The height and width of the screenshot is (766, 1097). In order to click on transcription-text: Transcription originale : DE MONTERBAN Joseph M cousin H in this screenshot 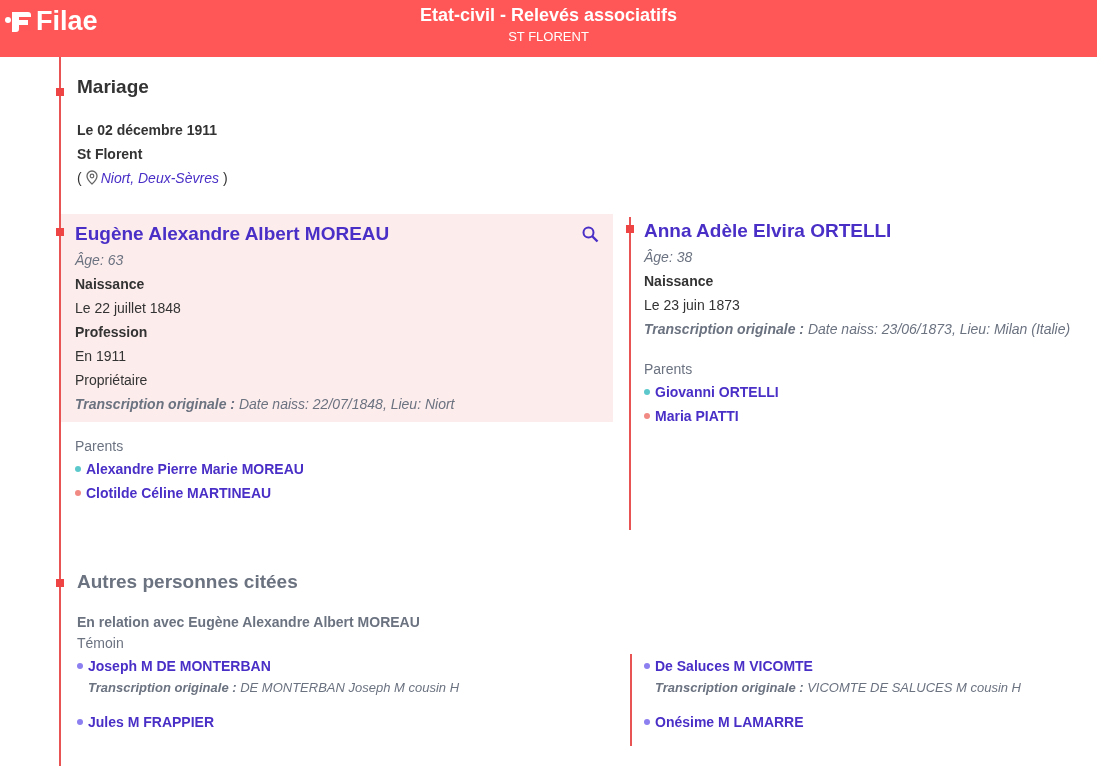, I will do `click(274, 688)`.